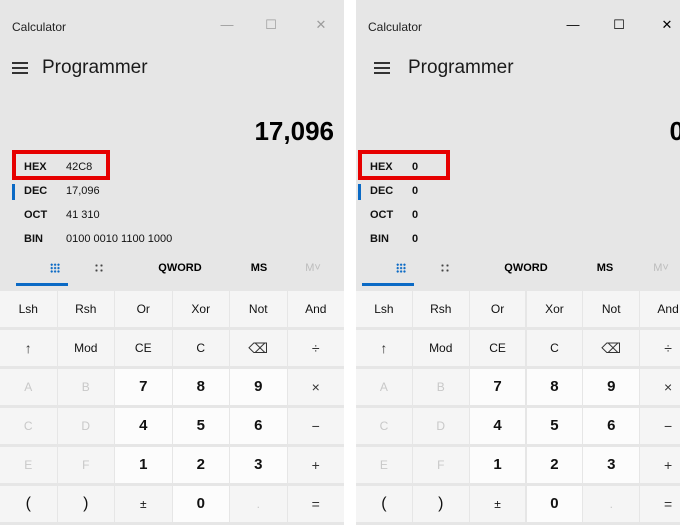 The image size is (680, 525). Describe the element at coordinates (518, 240) in the screenshot. I see `radix-bin-row: BIN 0` at that location.